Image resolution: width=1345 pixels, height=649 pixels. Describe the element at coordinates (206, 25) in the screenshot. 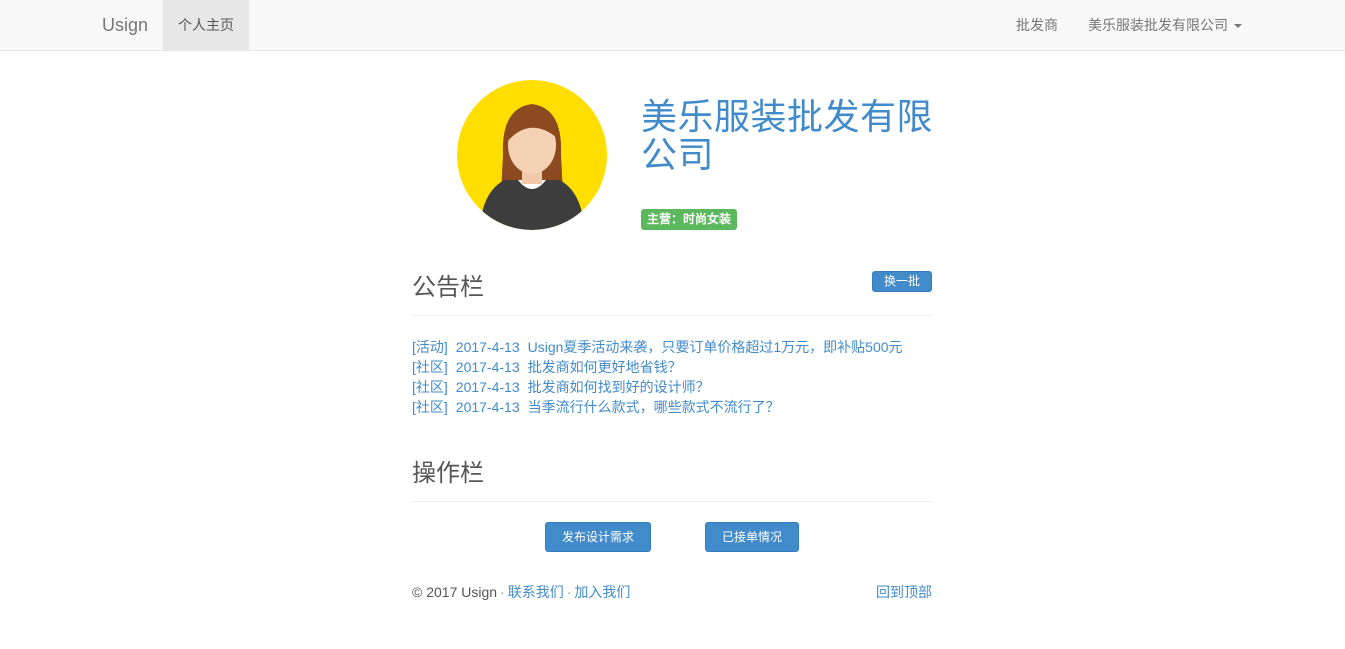

I see `tab-personal-home: 个人主页` at that location.